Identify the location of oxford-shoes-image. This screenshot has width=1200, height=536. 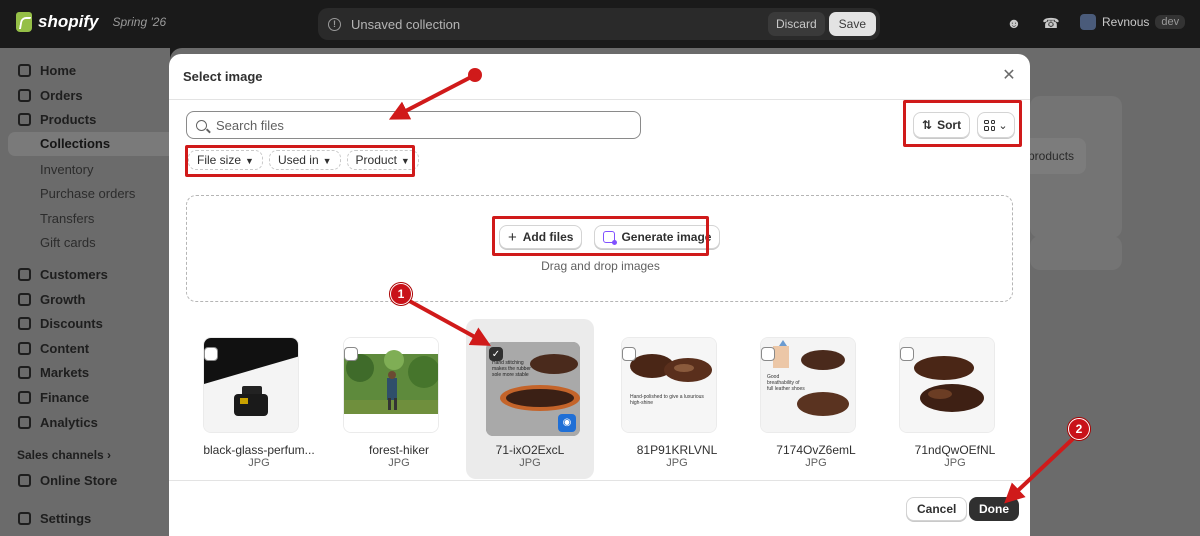
(947, 385).